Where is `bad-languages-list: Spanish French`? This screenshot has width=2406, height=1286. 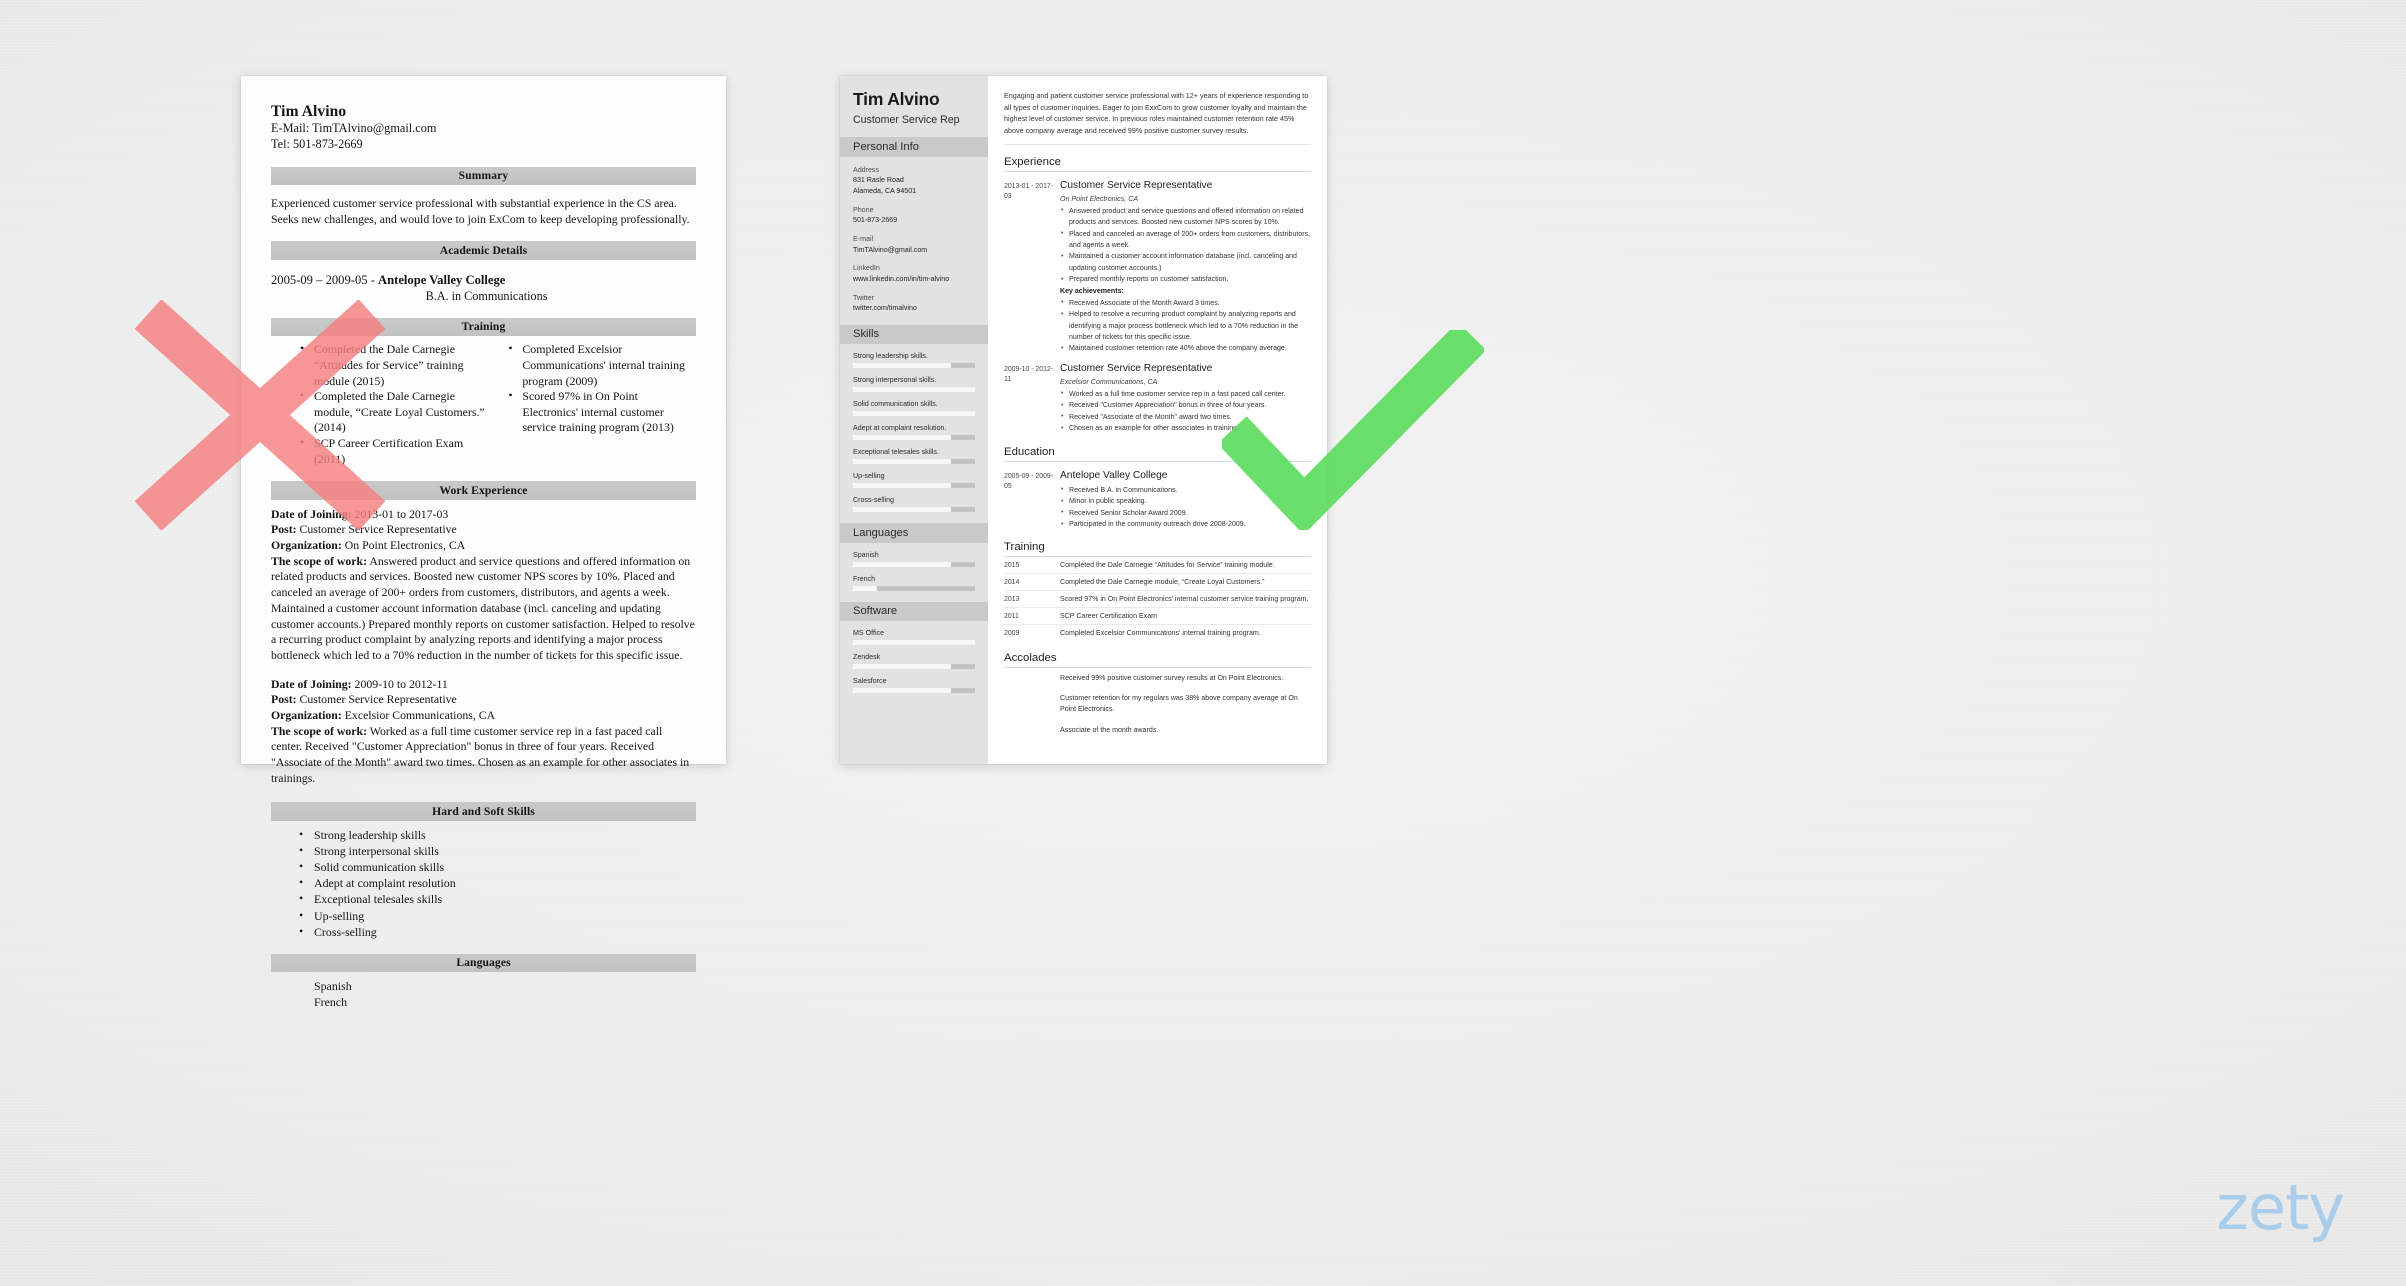
bad-languages-list: Spanish French is located at coordinates (483, 994).